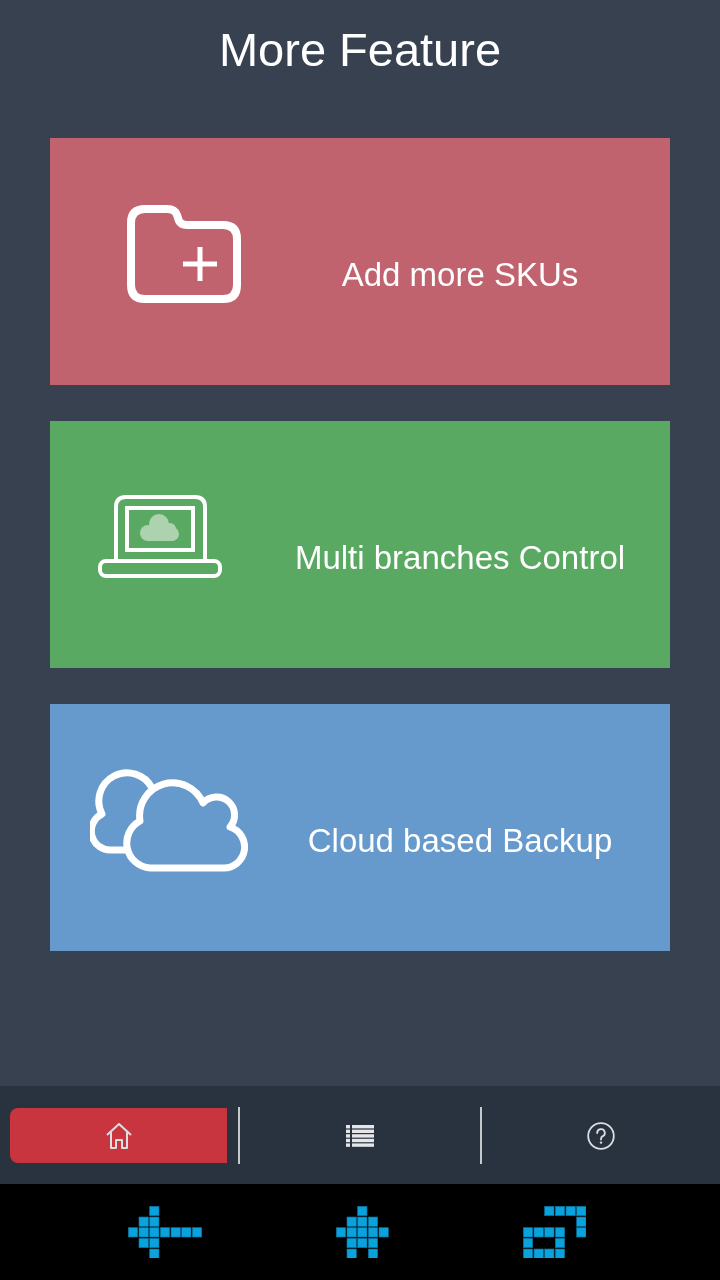 This screenshot has height=1280, width=720. Describe the element at coordinates (460, 274) in the screenshot. I see `feature-label: Add more SKUs` at that location.